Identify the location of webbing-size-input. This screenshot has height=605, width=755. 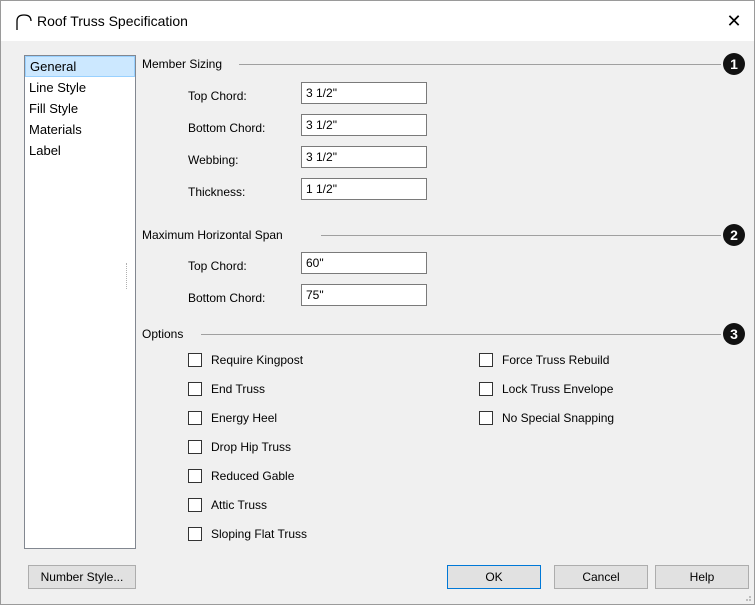
(364, 157).